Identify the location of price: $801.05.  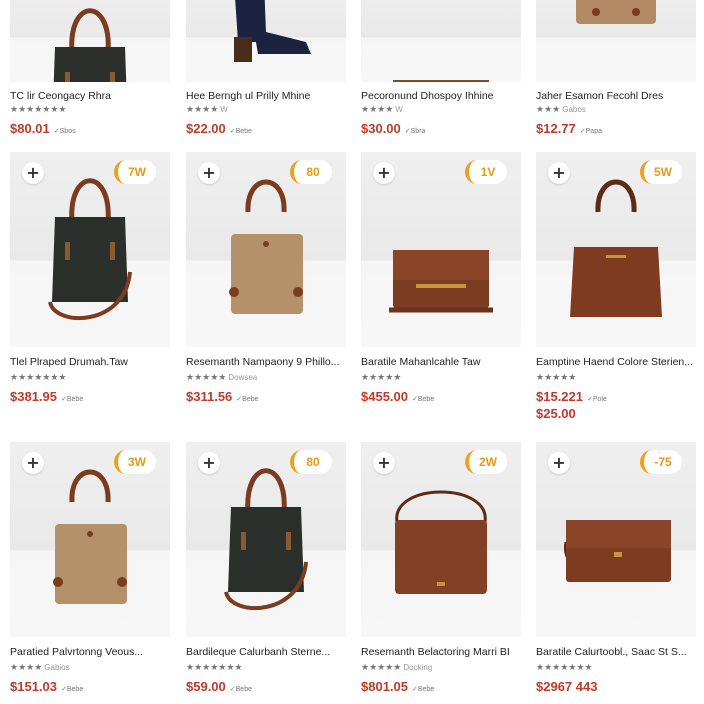
(384, 686).